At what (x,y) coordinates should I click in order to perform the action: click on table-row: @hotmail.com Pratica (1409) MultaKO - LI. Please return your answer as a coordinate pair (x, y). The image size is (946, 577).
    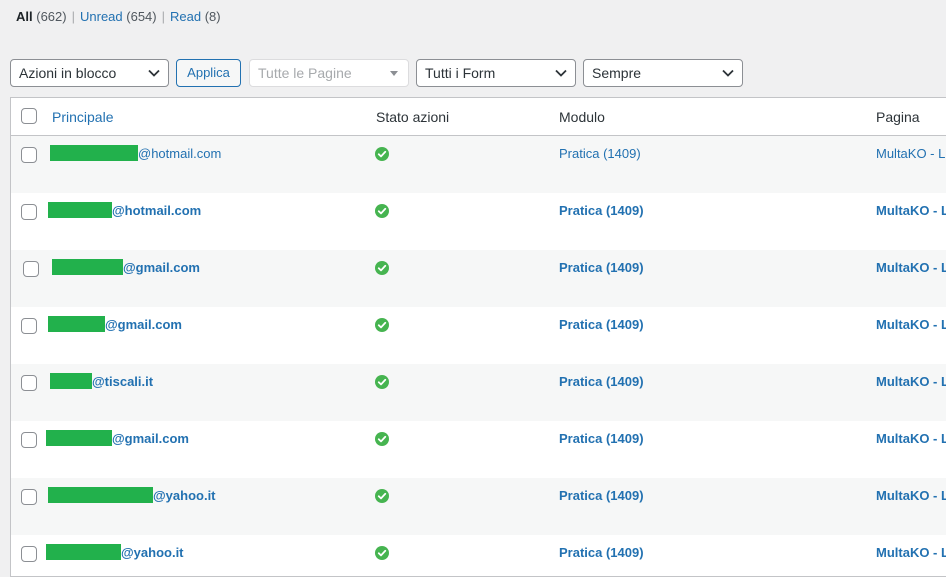
    Looking at the image, I should click on (478, 164).